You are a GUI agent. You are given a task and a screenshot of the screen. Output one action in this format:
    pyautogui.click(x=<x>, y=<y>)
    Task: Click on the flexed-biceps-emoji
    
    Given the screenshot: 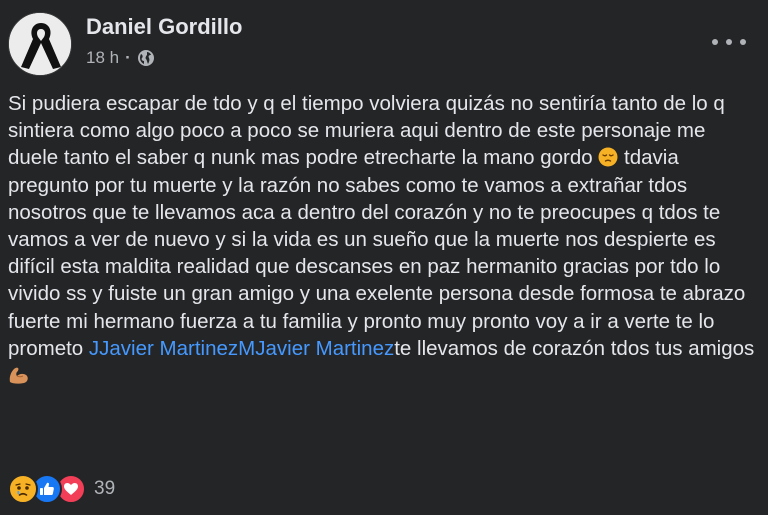 What is the action you would take?
    pyautogui.click(x=18, y=375)
    